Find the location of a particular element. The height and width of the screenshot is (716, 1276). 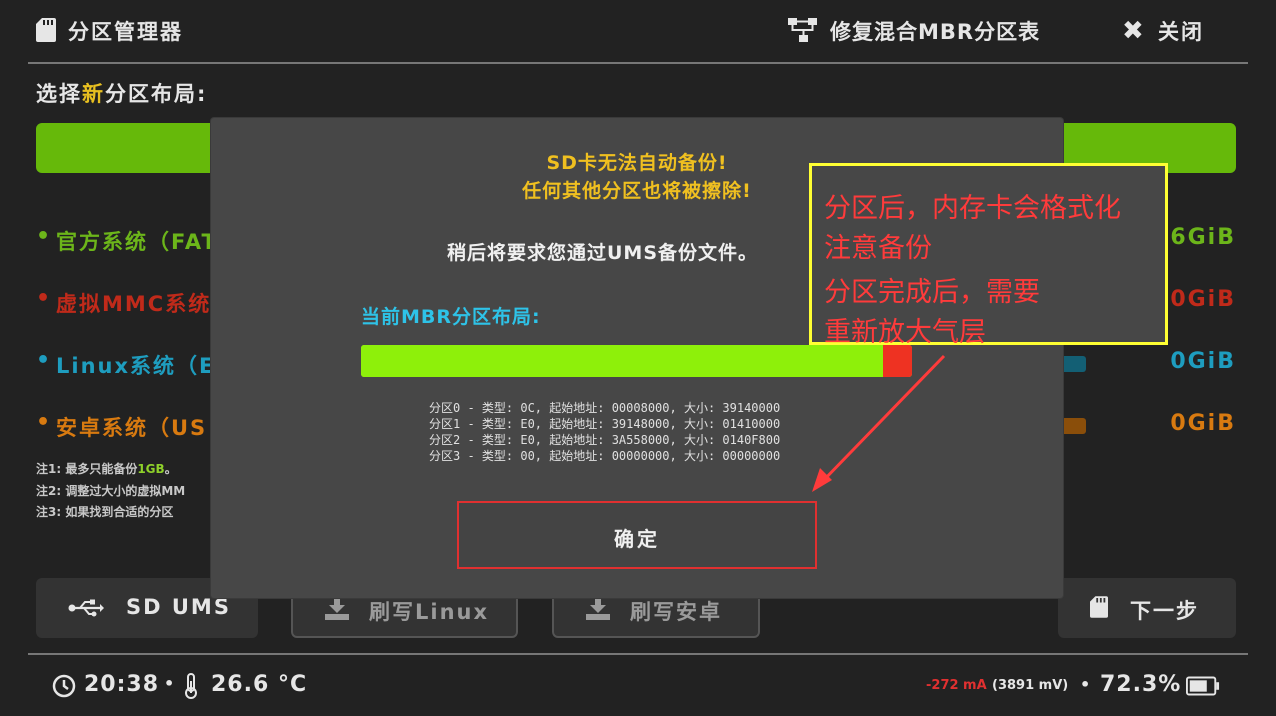

app-title: 分区管理器 is located at coordinates (125, 32).